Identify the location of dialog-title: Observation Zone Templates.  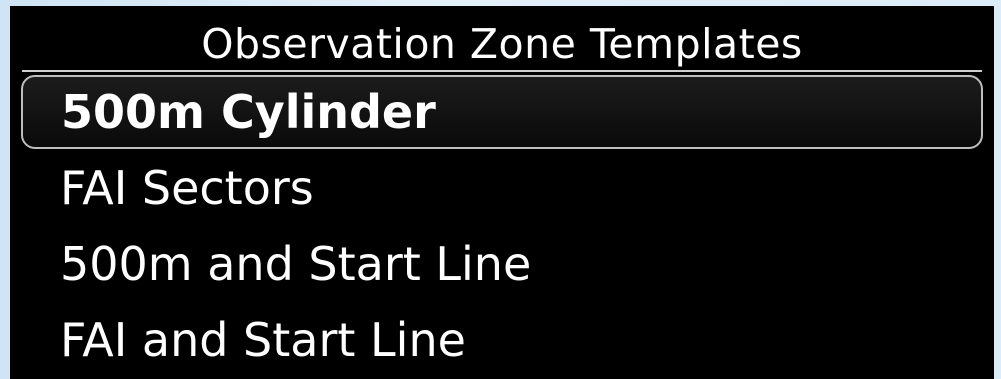
(502, 44).